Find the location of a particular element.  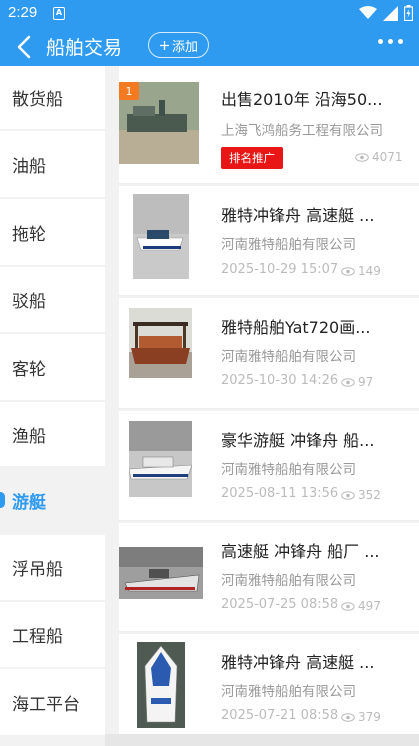

sidebar-item-label: 散货船 is located at coordinates (37, 100).